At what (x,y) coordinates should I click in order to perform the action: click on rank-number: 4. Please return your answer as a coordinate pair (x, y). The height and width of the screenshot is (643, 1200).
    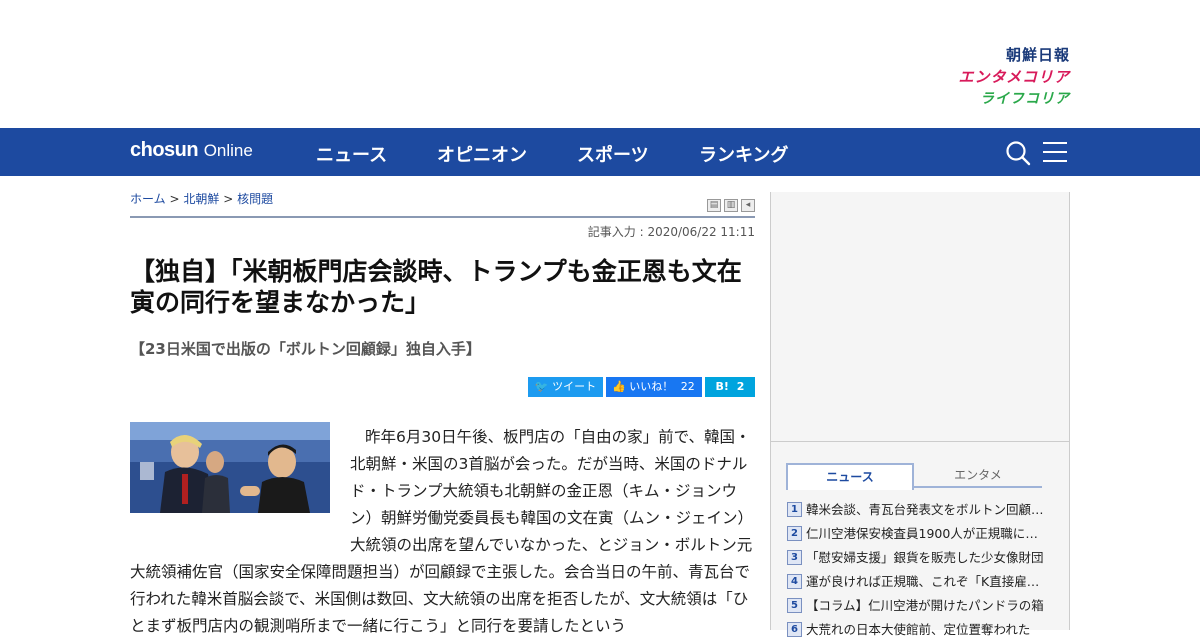
    Looking at the image, I should click on (794, 581).